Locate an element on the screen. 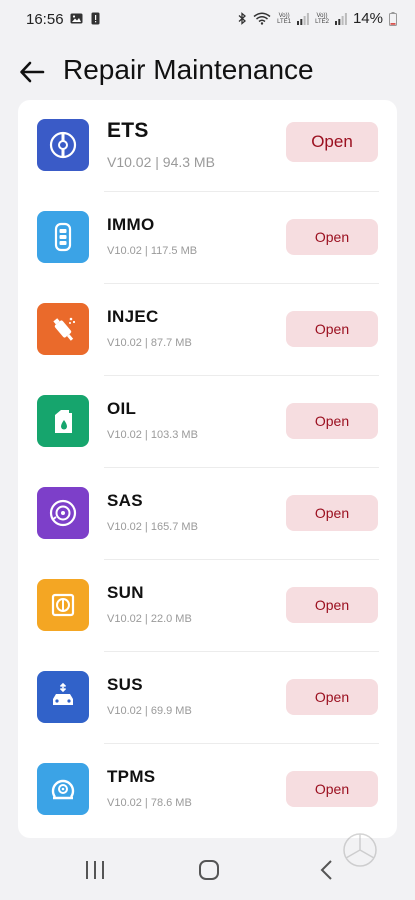 The height and width of the screenshot is (900, 415). alert-notification-icon is located at coordinates (95, 18).